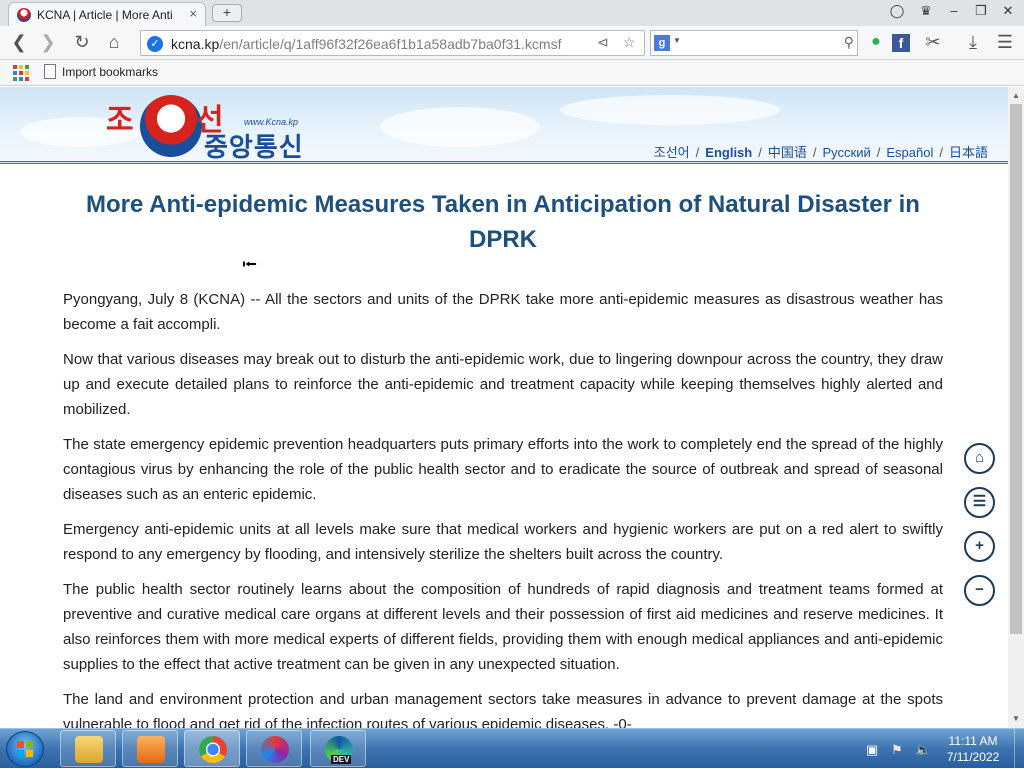  I want to click on show-desktop-button, so click(1019, 749).